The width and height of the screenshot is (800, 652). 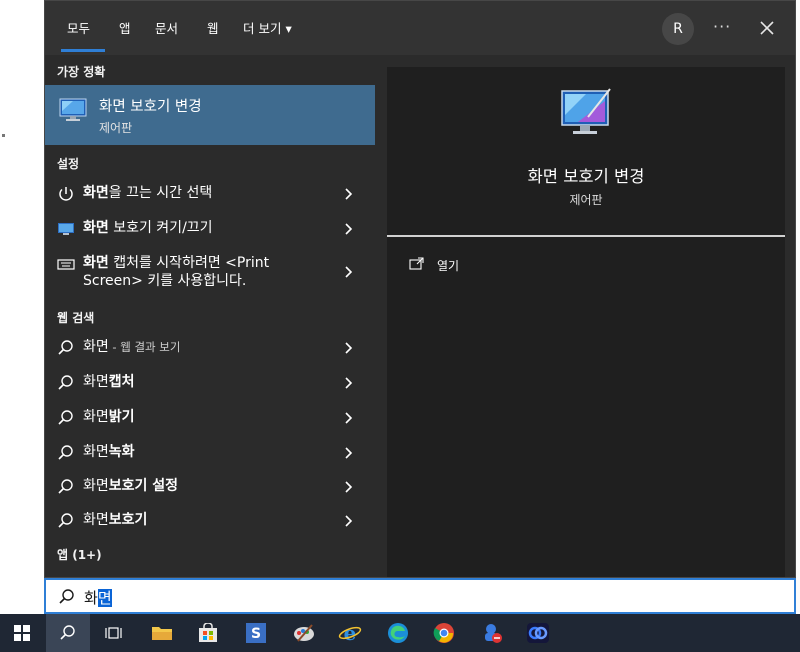 What do you see at coordinates (143, 486) in the screenshot?
I see `suggestion-text: 보호기 설정` at bounding box center [143, 486].